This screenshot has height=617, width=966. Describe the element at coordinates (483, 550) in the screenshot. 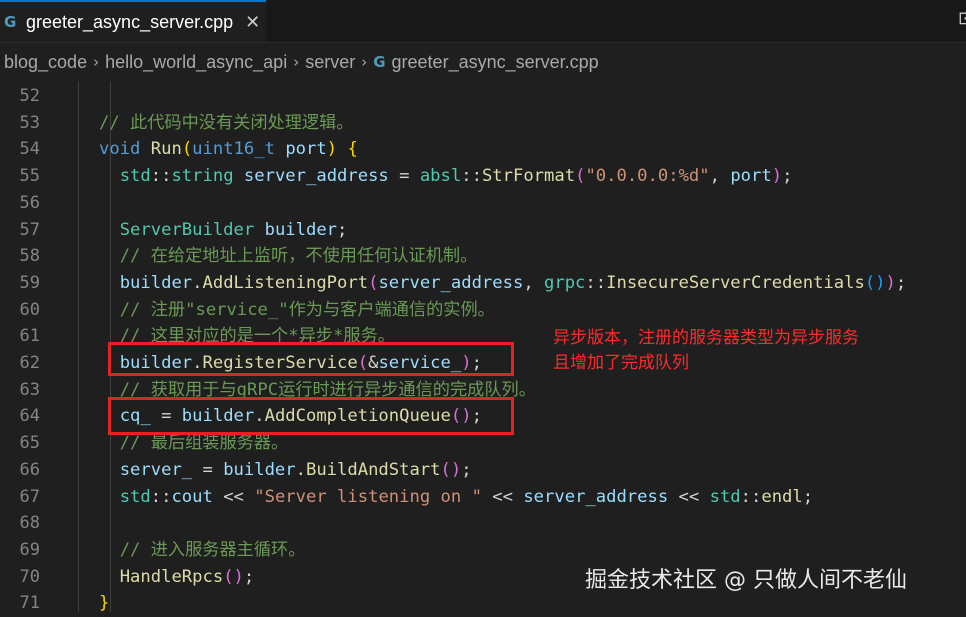

I see `code-line: 69 // 进入服务器主循环。` at that location.